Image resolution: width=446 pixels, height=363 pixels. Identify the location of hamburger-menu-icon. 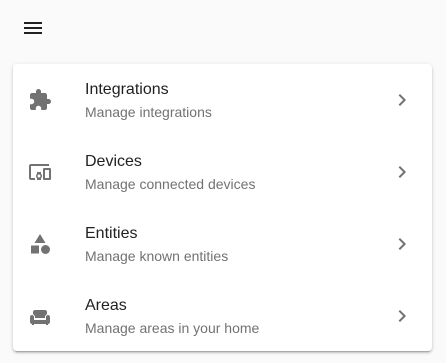
(33, 28).